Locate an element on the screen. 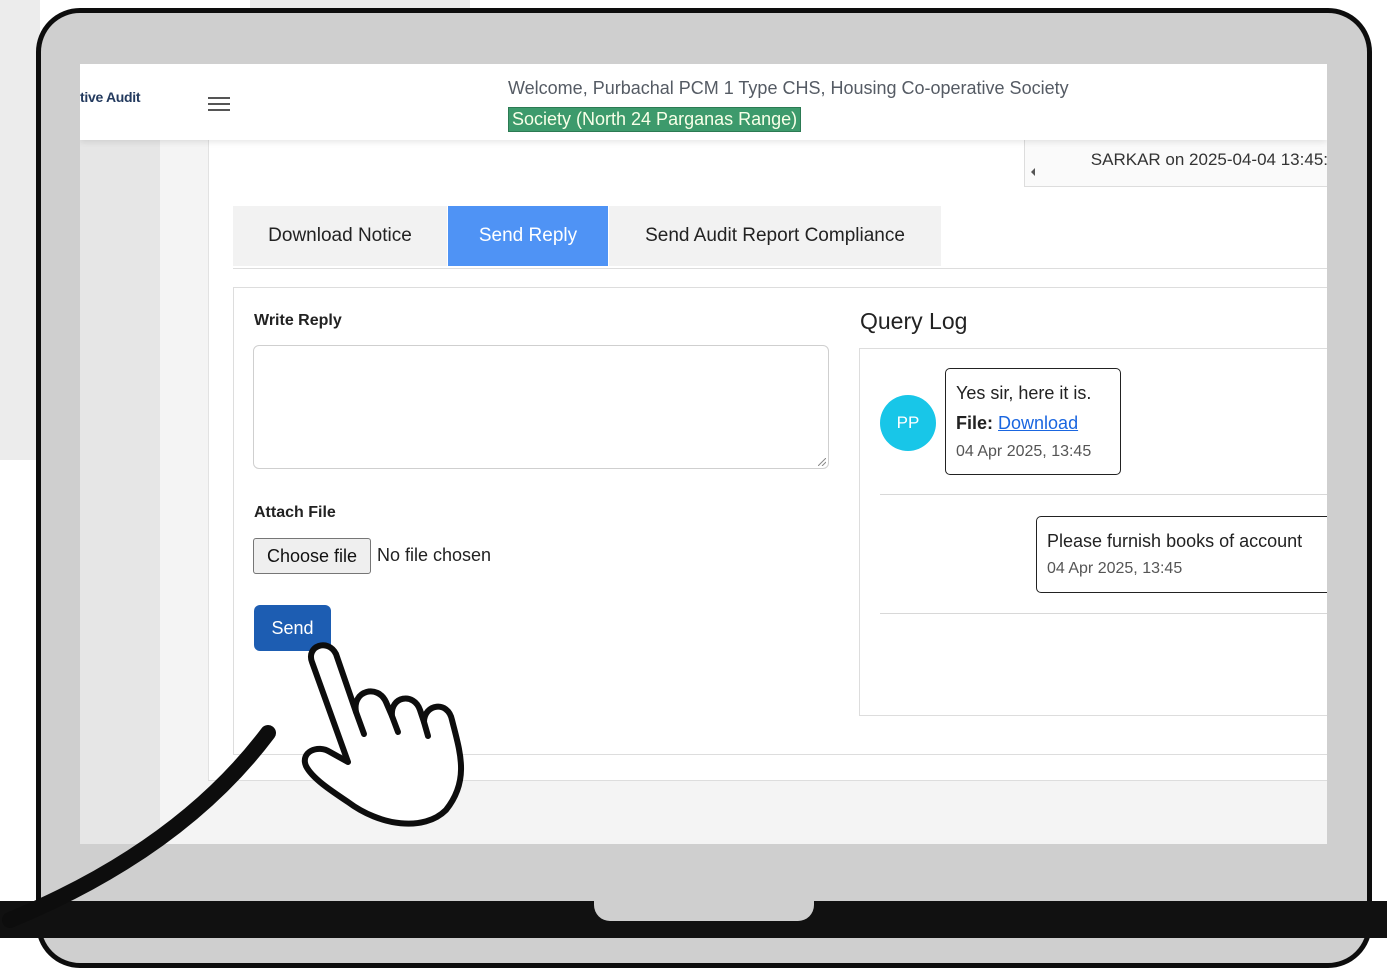 This screenshot has width=1387, height=968. file-label: File: is located at coordinates (975, 423).